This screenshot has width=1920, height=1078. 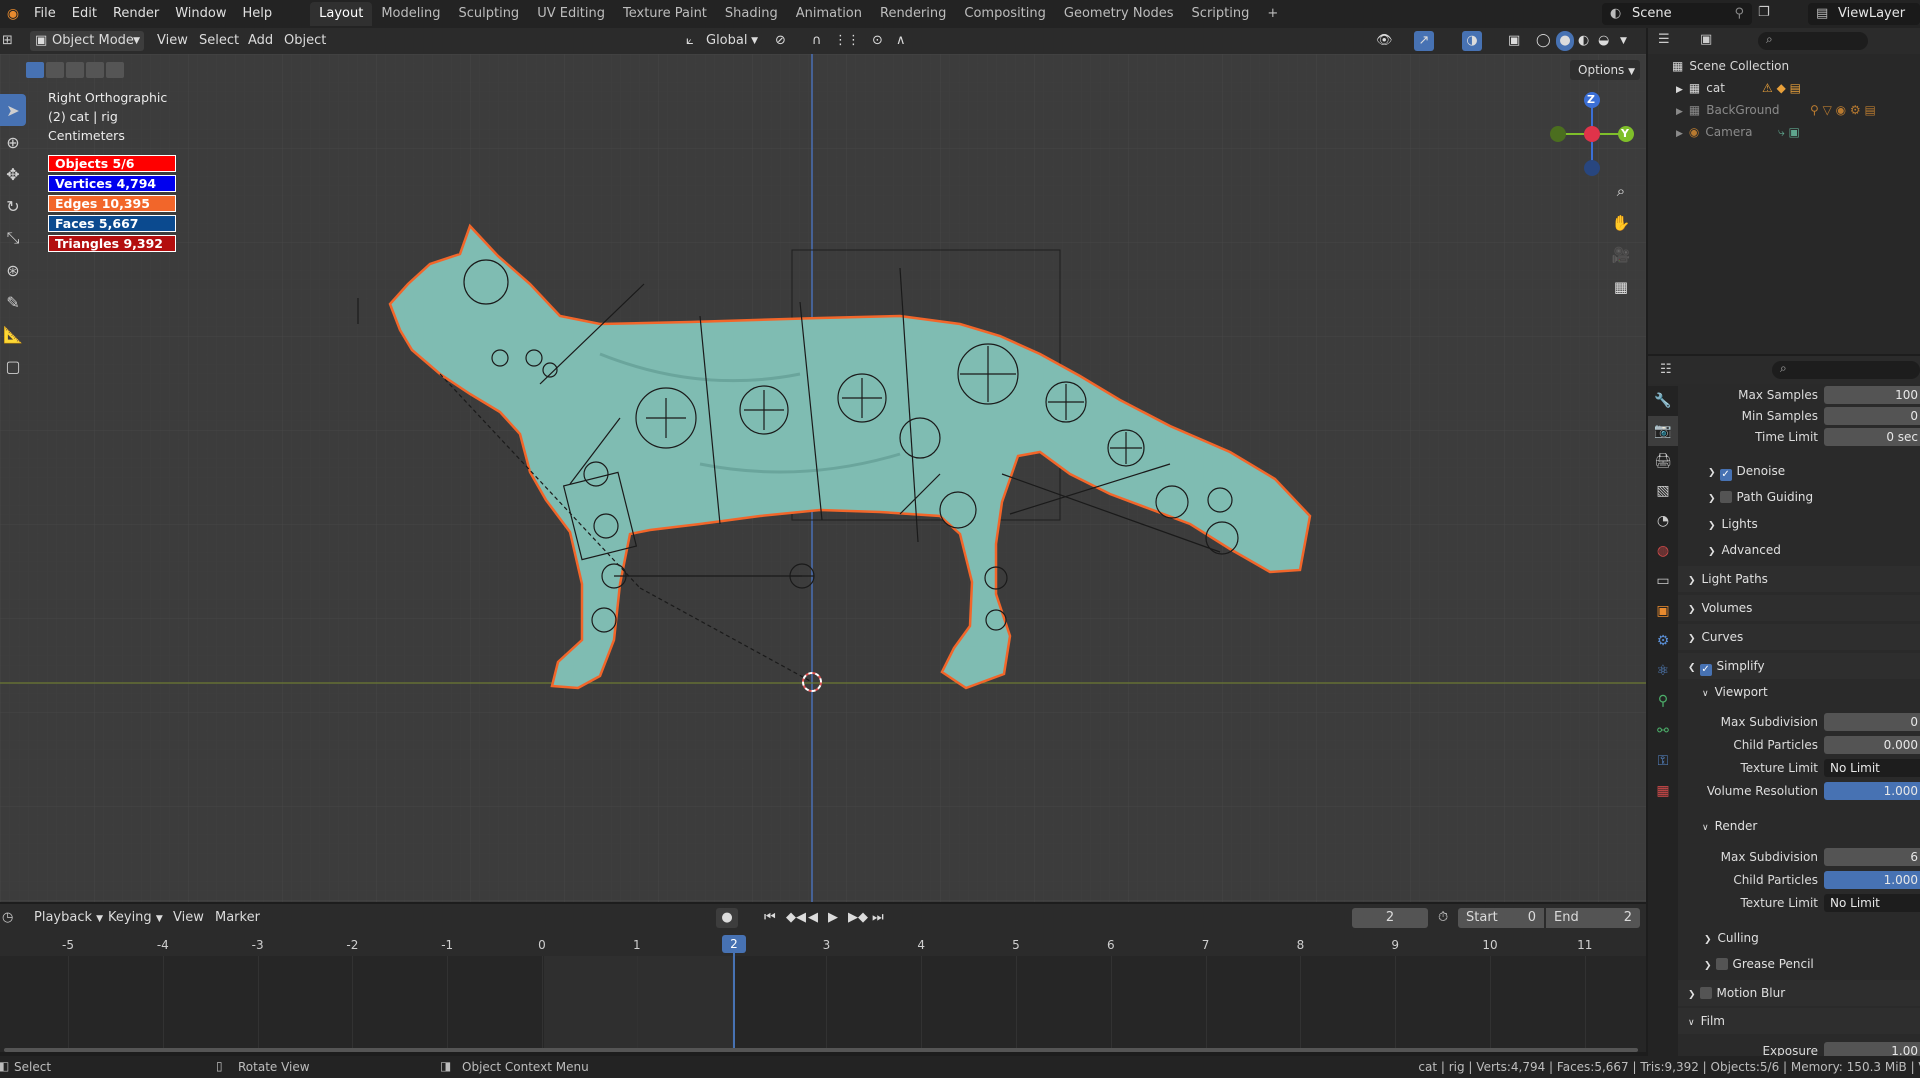 What do you see at coordinates (823, 992) in the screenshot?
I see `timeline: -5-4-3-2-101234567891011 2` at bounding box center [823, 992].